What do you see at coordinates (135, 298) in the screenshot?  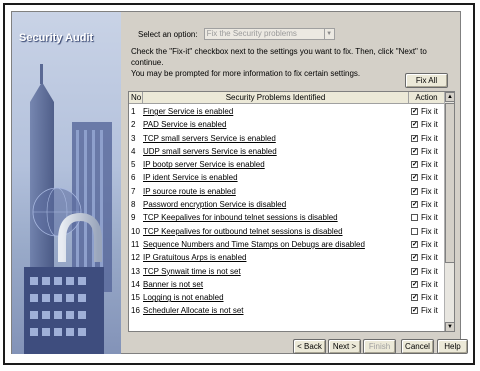 I see `row-number: 15` at bounding box center [135, 298].